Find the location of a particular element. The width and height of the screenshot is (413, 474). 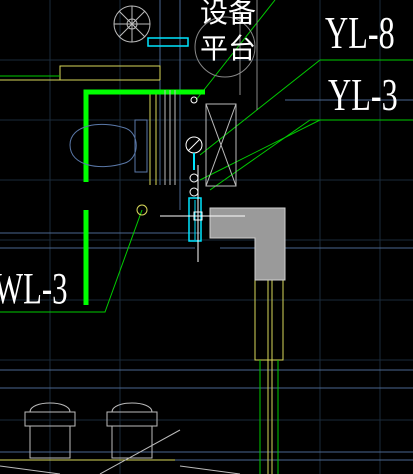

pipe-label-wl3: WL-3 is located at coordinates (34, 289).